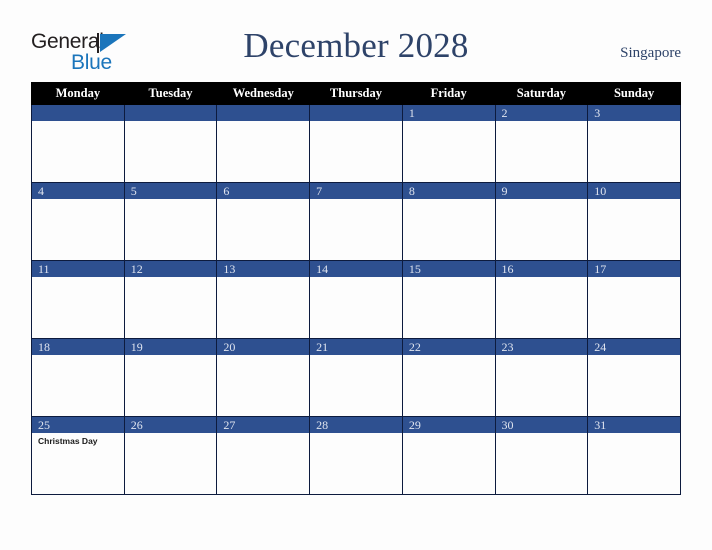 This screenshot has height=550, width=712. Describe the element at coordinates (170, 455) in the screenshot. I see `calendar-day-cell: 26` at that location.